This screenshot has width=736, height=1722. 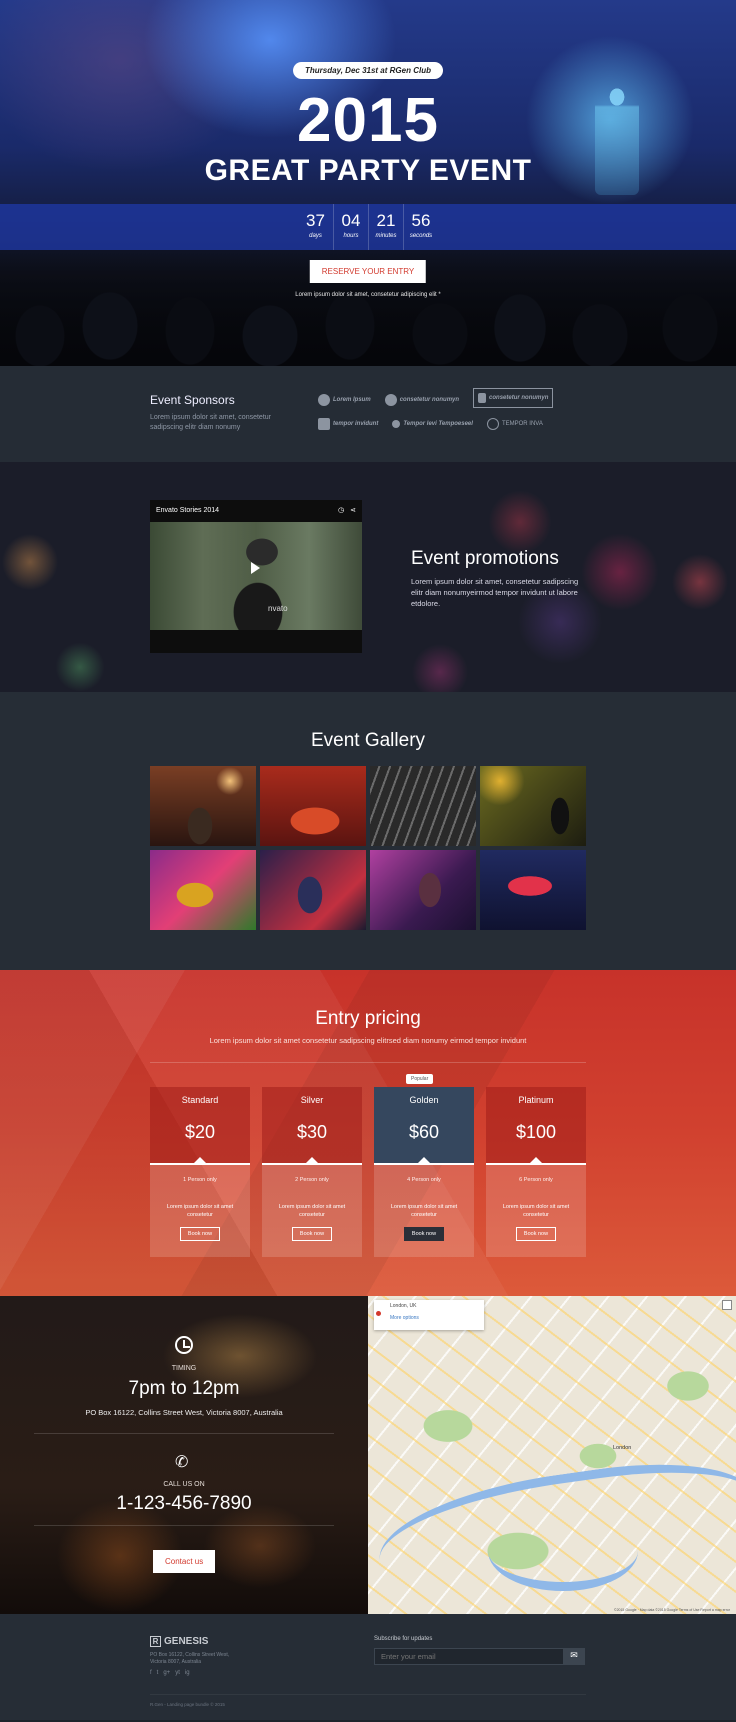 I want to click on promotions-title: Event promotions, so click(x=485, y=558).